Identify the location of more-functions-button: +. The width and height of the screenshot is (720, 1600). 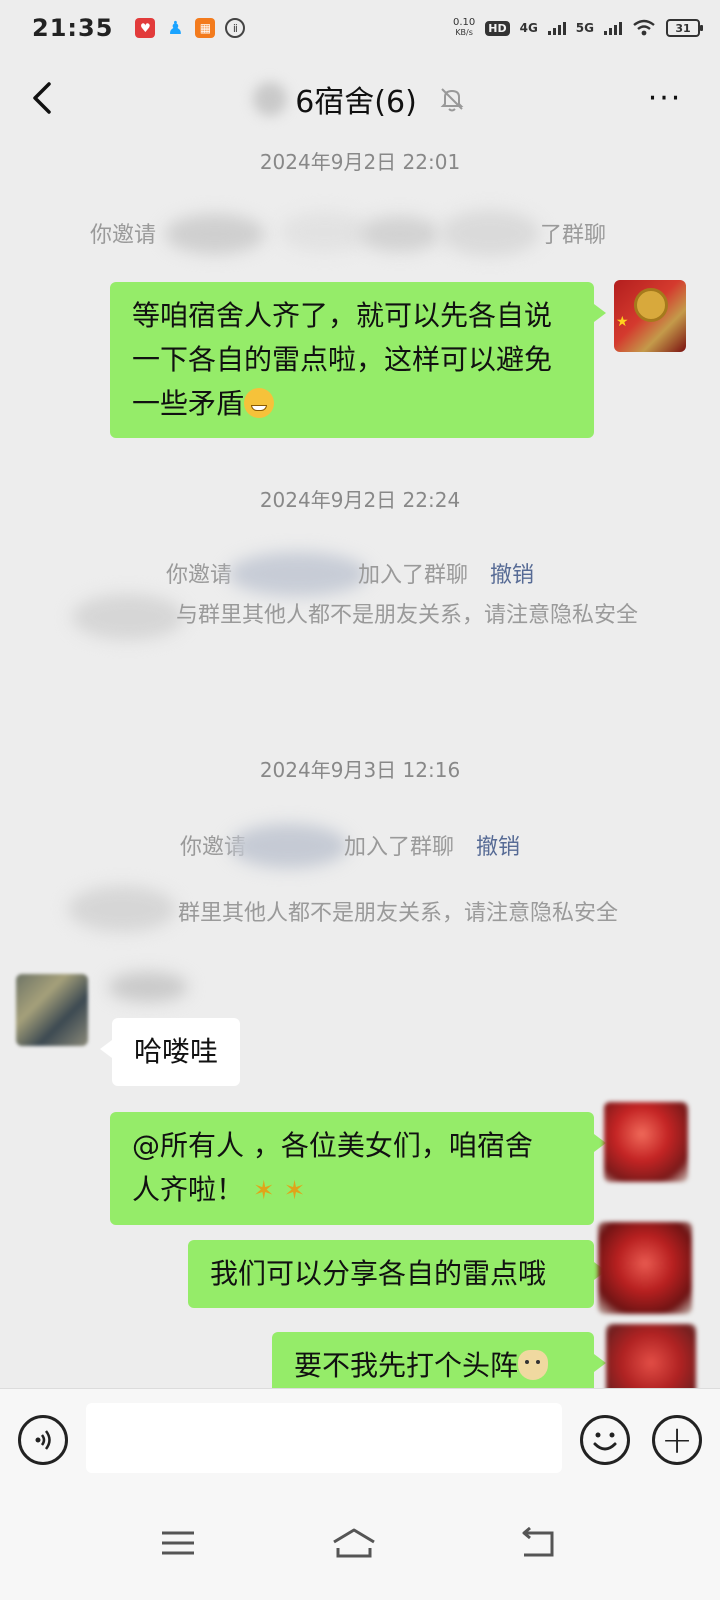
(677, 1440).